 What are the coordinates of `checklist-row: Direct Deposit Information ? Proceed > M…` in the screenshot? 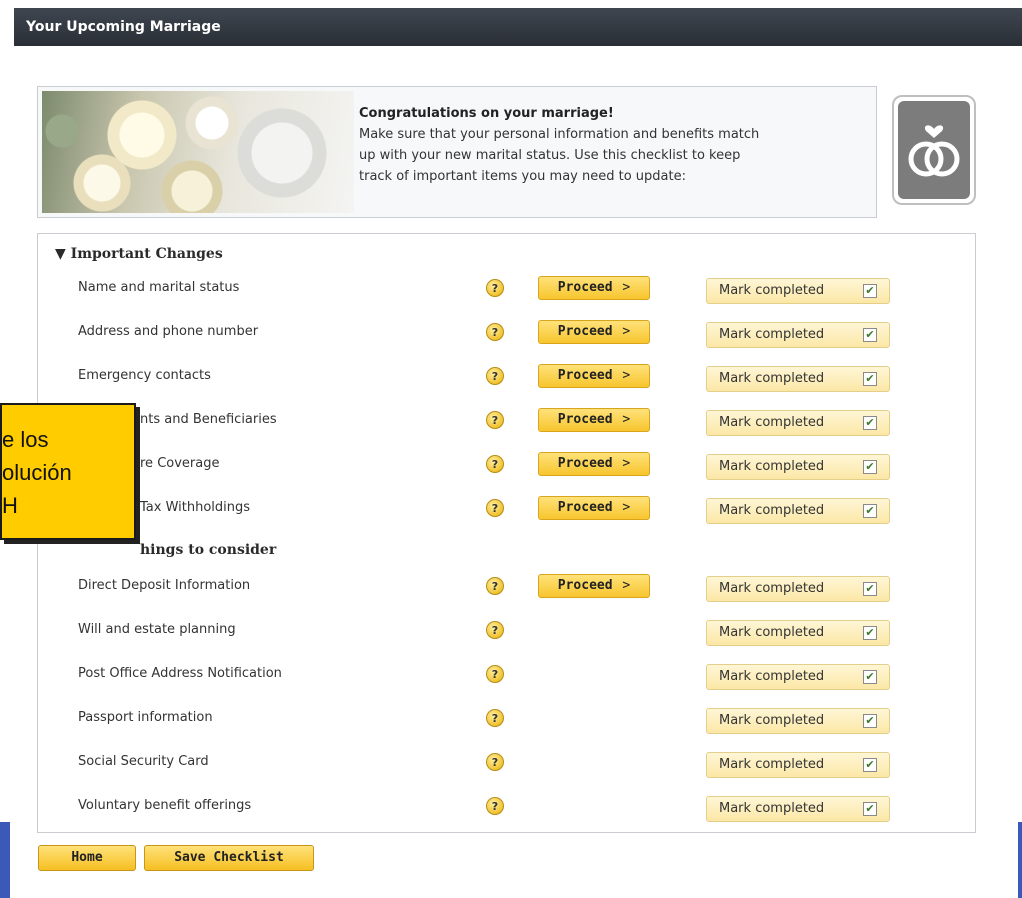 It's located at (506, 598).